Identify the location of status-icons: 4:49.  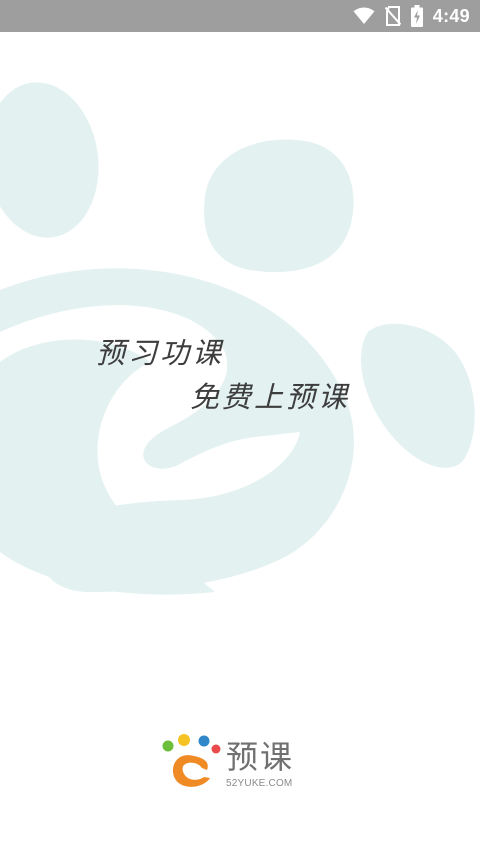
(411, 16).